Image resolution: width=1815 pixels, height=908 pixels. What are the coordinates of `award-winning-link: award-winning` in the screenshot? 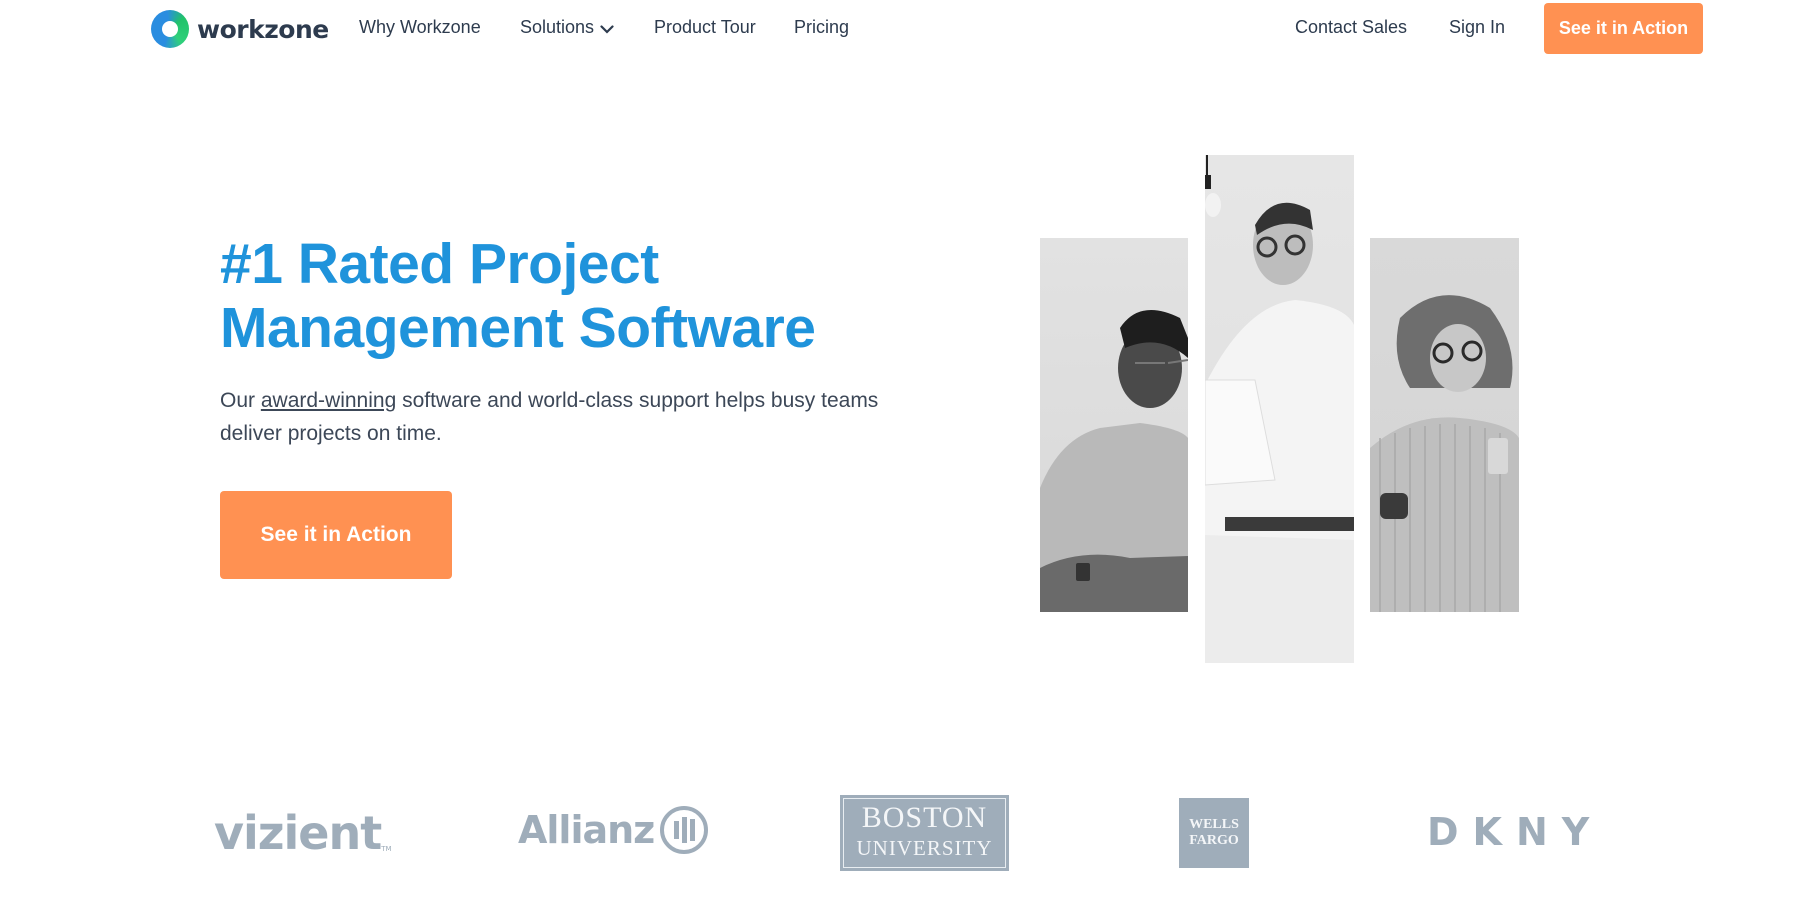 It's located at (328, 400).